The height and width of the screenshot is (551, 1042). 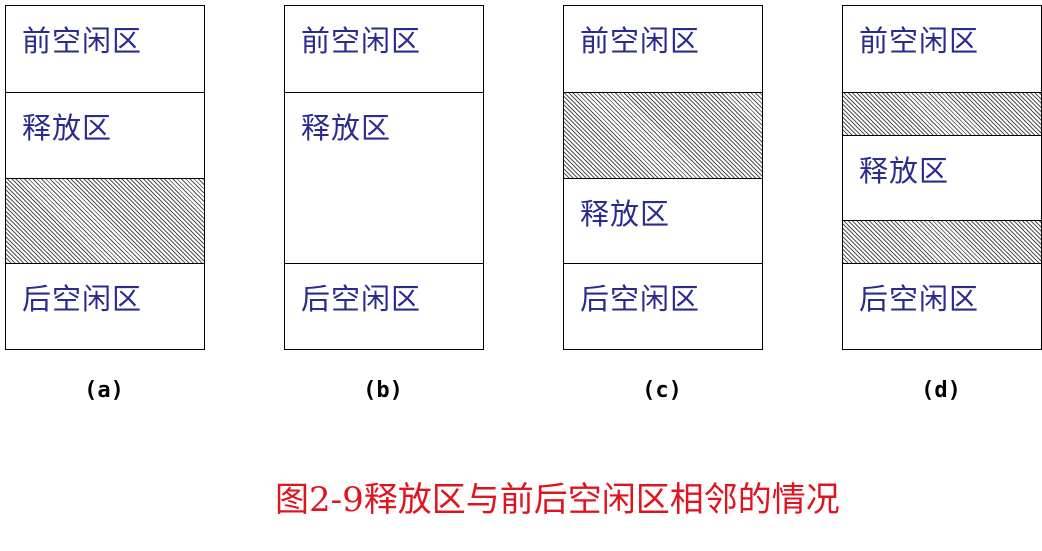 I want to click on panel-caption: (b), so click(x=383, y=390).